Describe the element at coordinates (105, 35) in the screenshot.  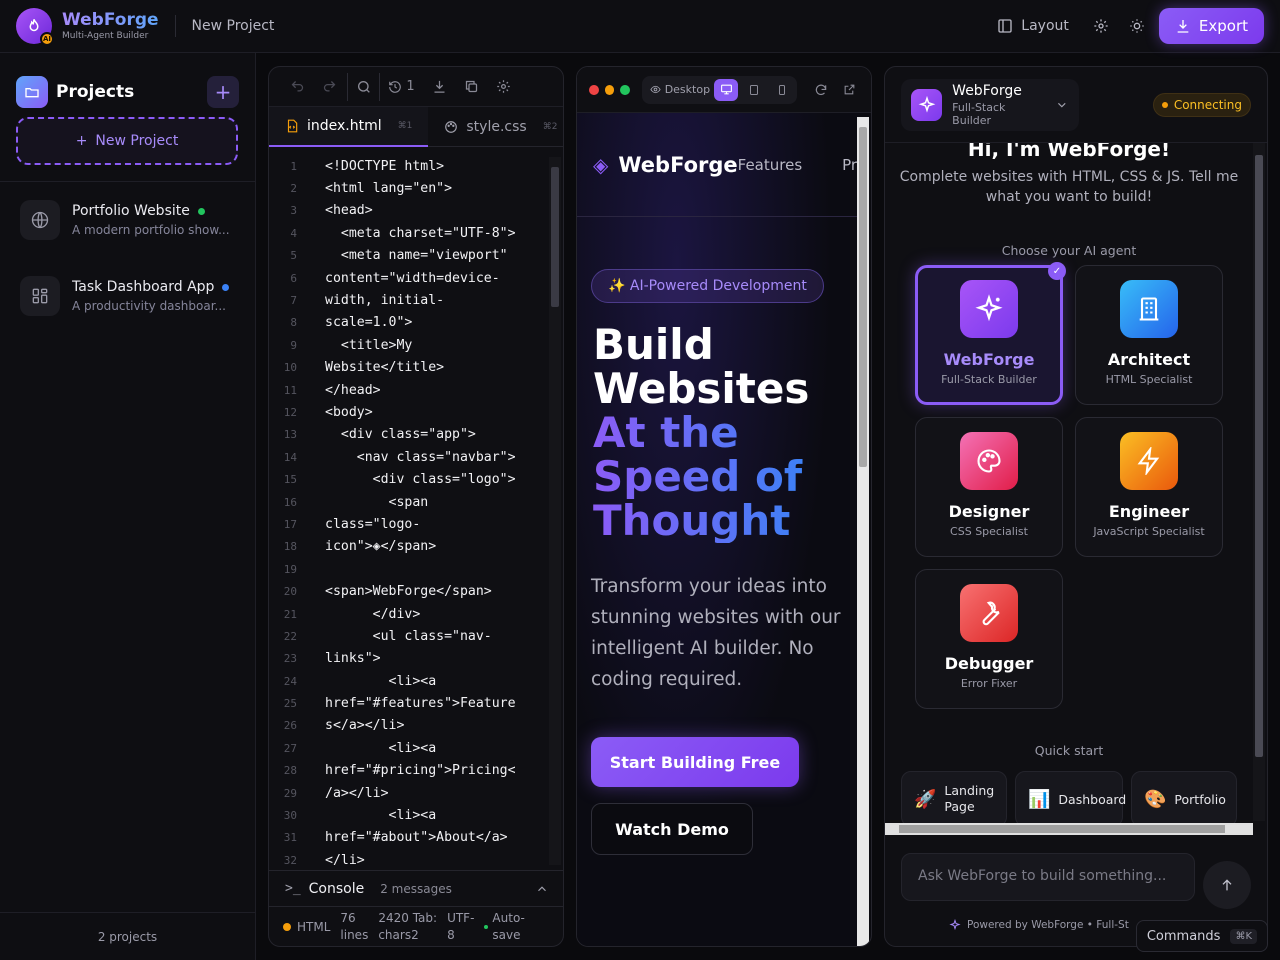
I see `brand-subtitle: Multi-Agent Builder` at that location.